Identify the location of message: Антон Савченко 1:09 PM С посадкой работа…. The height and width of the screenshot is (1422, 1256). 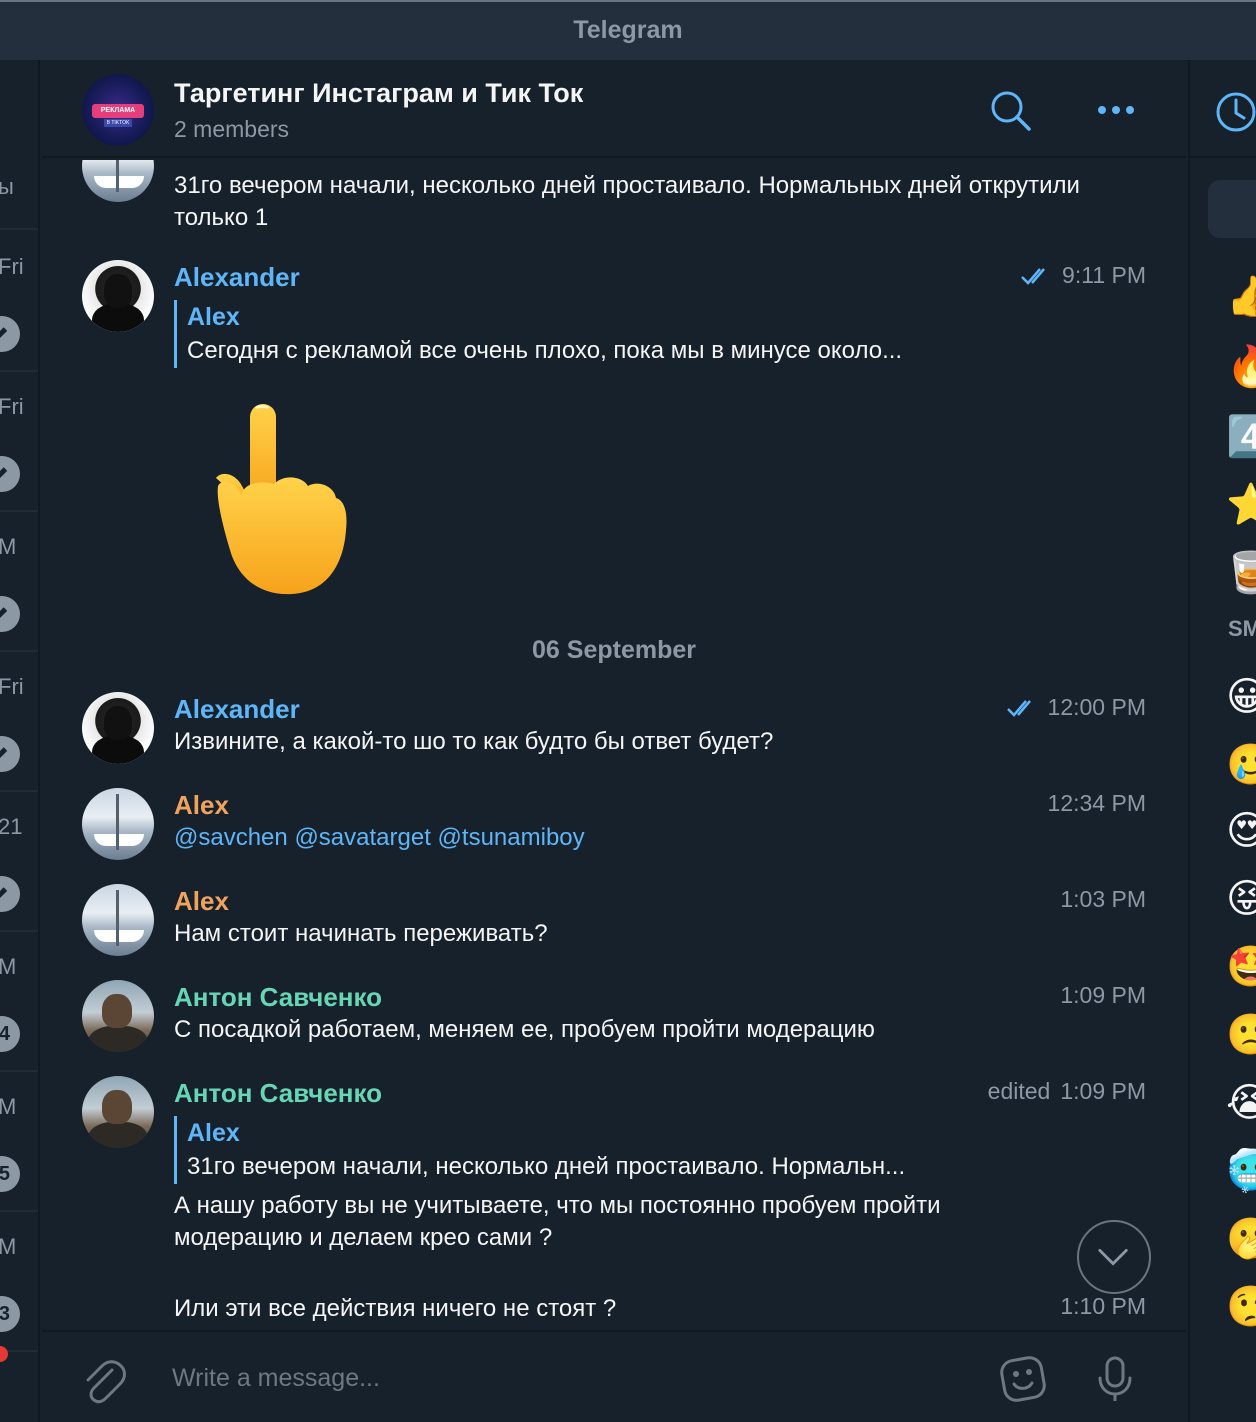
(660, 1013).